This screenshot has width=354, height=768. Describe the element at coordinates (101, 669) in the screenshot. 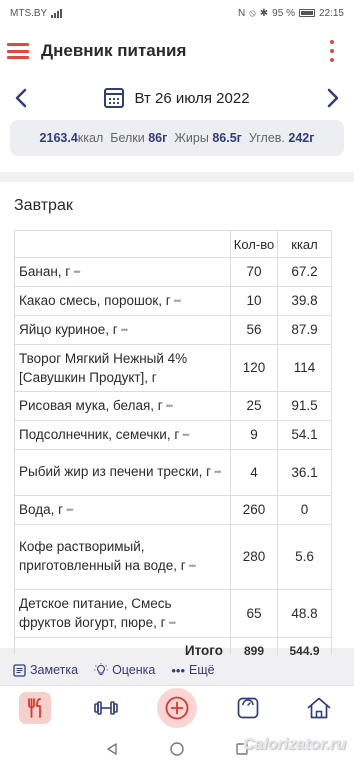

I see `lightbulb-icon` at that location.